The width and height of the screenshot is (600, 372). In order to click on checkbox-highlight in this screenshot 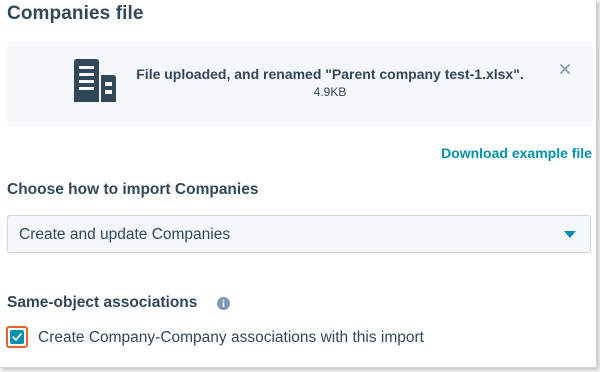, I will do `click(17, 337)`.